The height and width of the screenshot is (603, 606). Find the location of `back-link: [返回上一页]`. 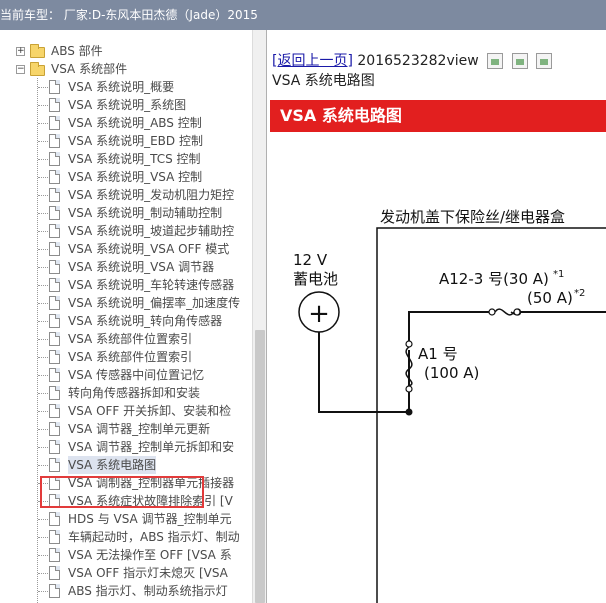

back-link: [返回上一页] is located at coordinates (312, 61).